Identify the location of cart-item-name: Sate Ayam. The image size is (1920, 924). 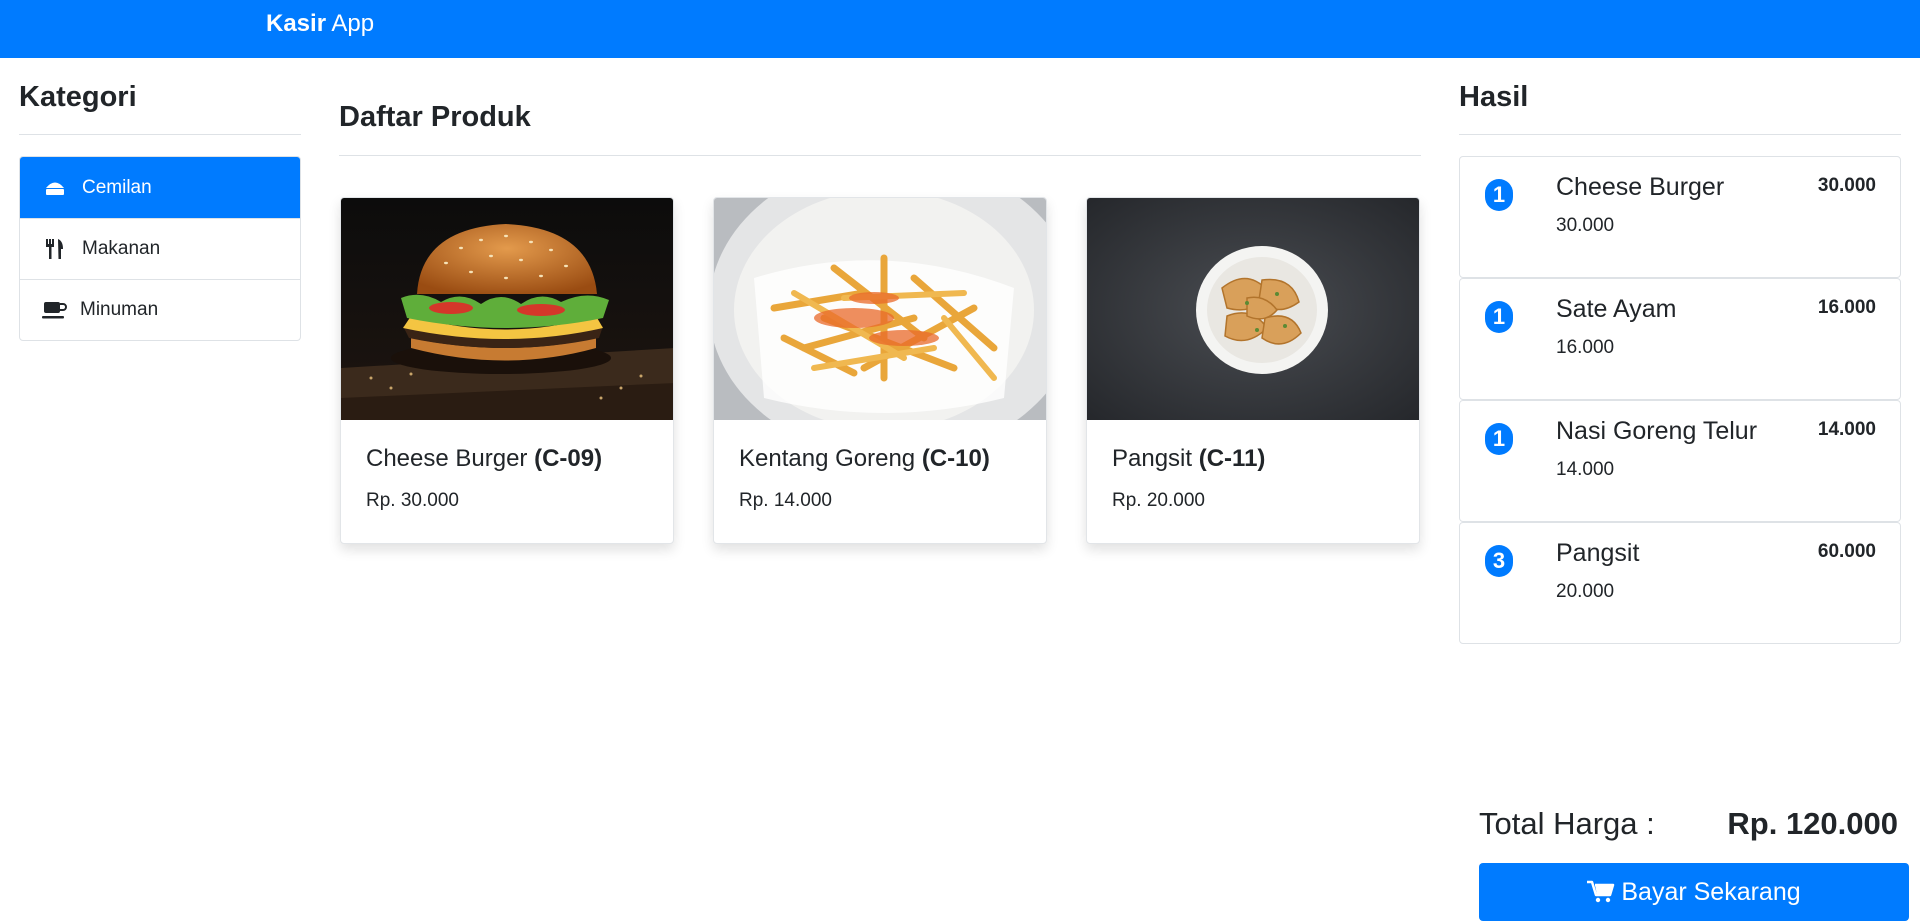
(1616, 309).